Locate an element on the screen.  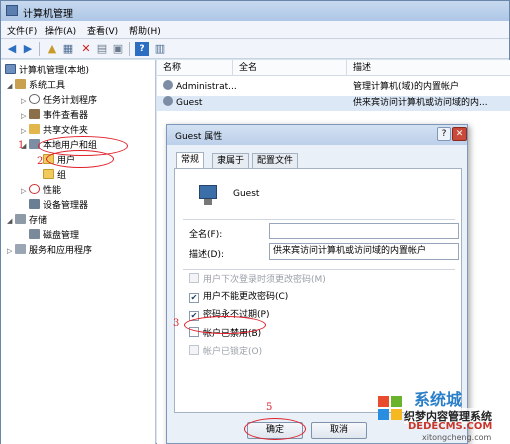
annotation-number: 3 is located at coordinates (176, 323).